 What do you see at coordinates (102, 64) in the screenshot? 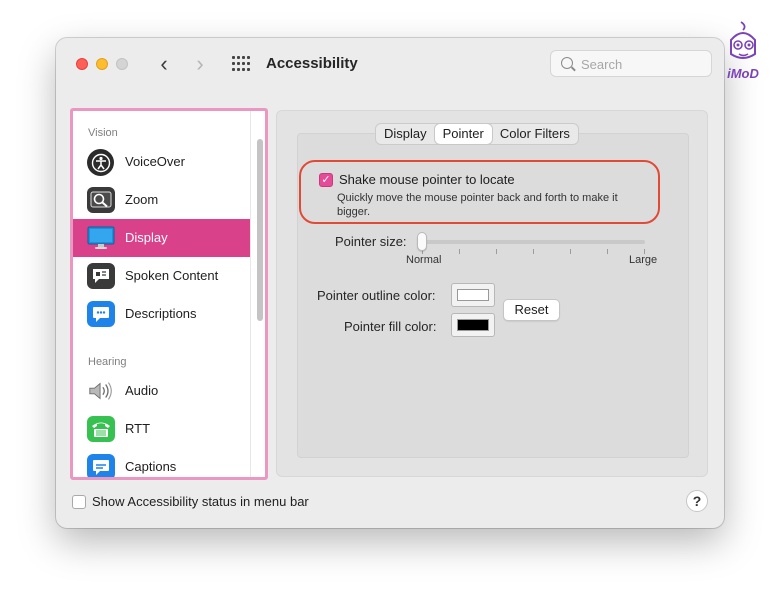
I see `minimize-button` at bounding box center [102, 64].